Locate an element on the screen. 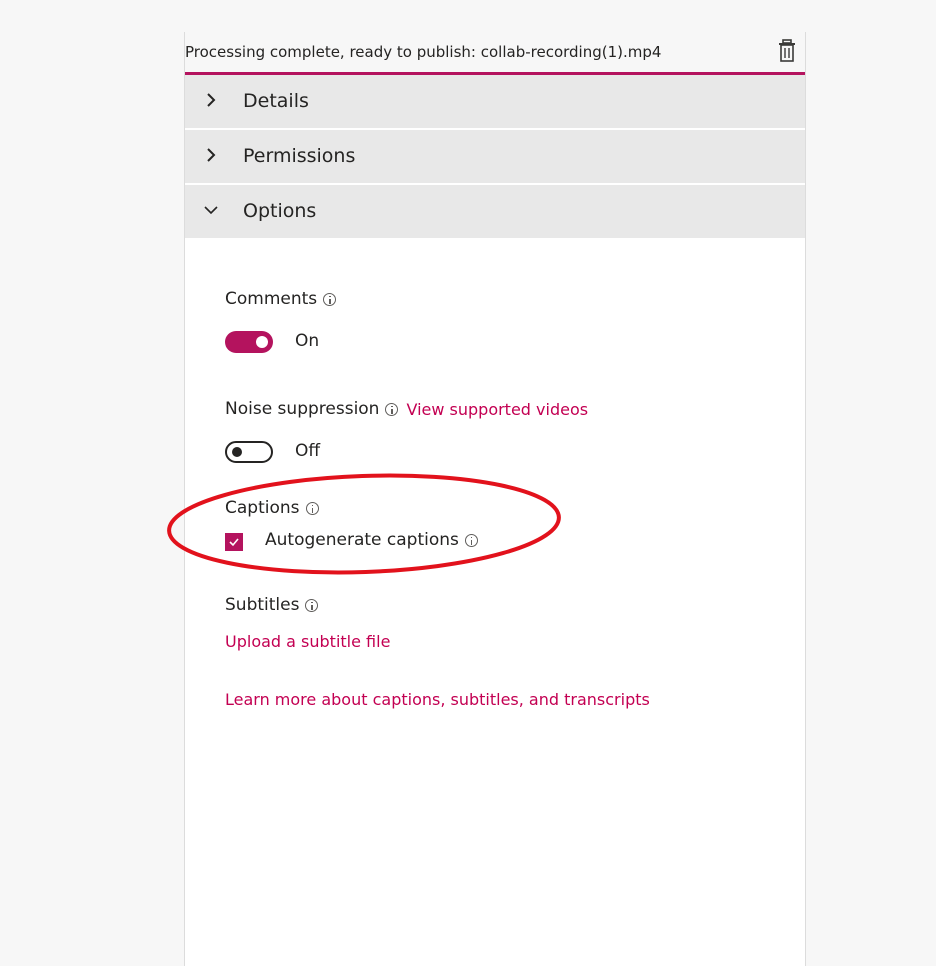 This screenshot has height=966, width=936. trash-icon is located at coordinates (787, 51).